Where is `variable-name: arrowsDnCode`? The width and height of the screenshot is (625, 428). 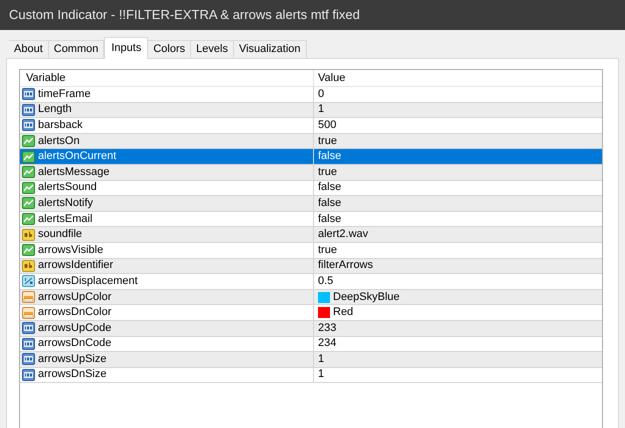 variable-name: arrowsDnCode is located at coordinates (75, 344).